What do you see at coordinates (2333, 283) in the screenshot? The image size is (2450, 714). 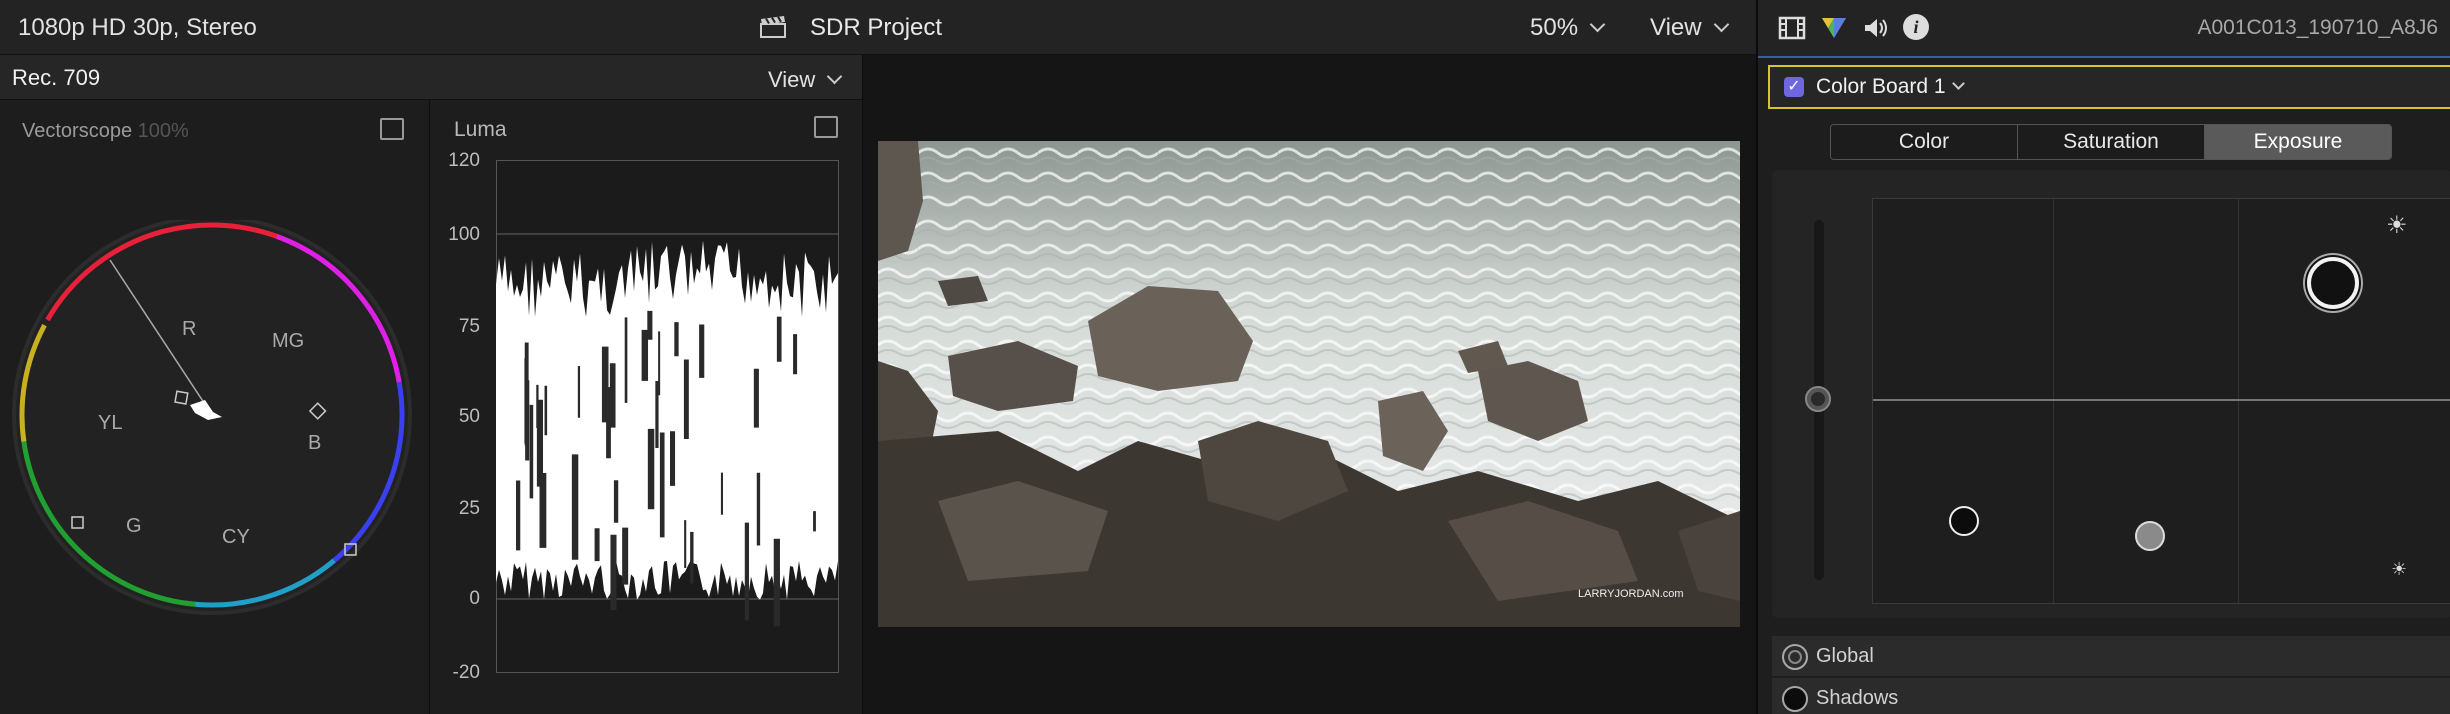 I see `highlights-puck` at bounding box center [2333, 283].